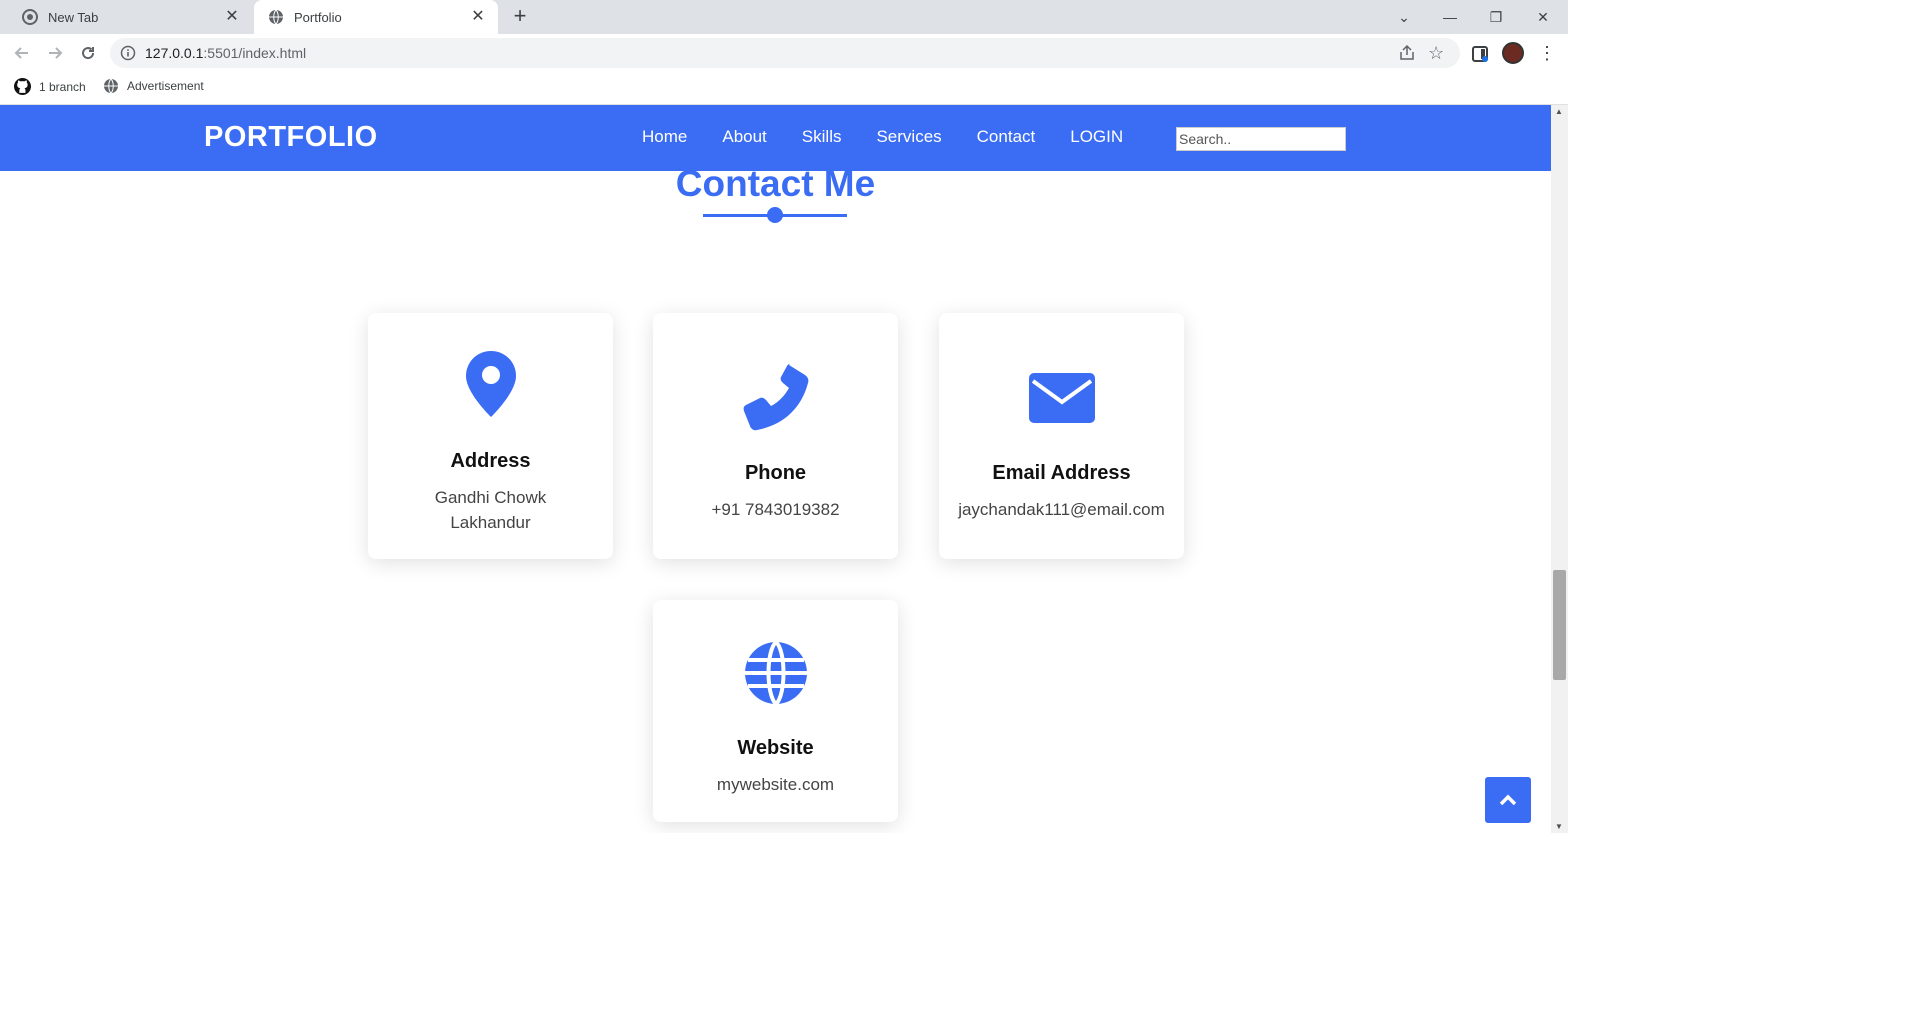 The height and width of the screenshot is (1020, 1920). Describe the element at coordinates (664, 137) in the screenshot. I see `nav-home: Home` at that location.